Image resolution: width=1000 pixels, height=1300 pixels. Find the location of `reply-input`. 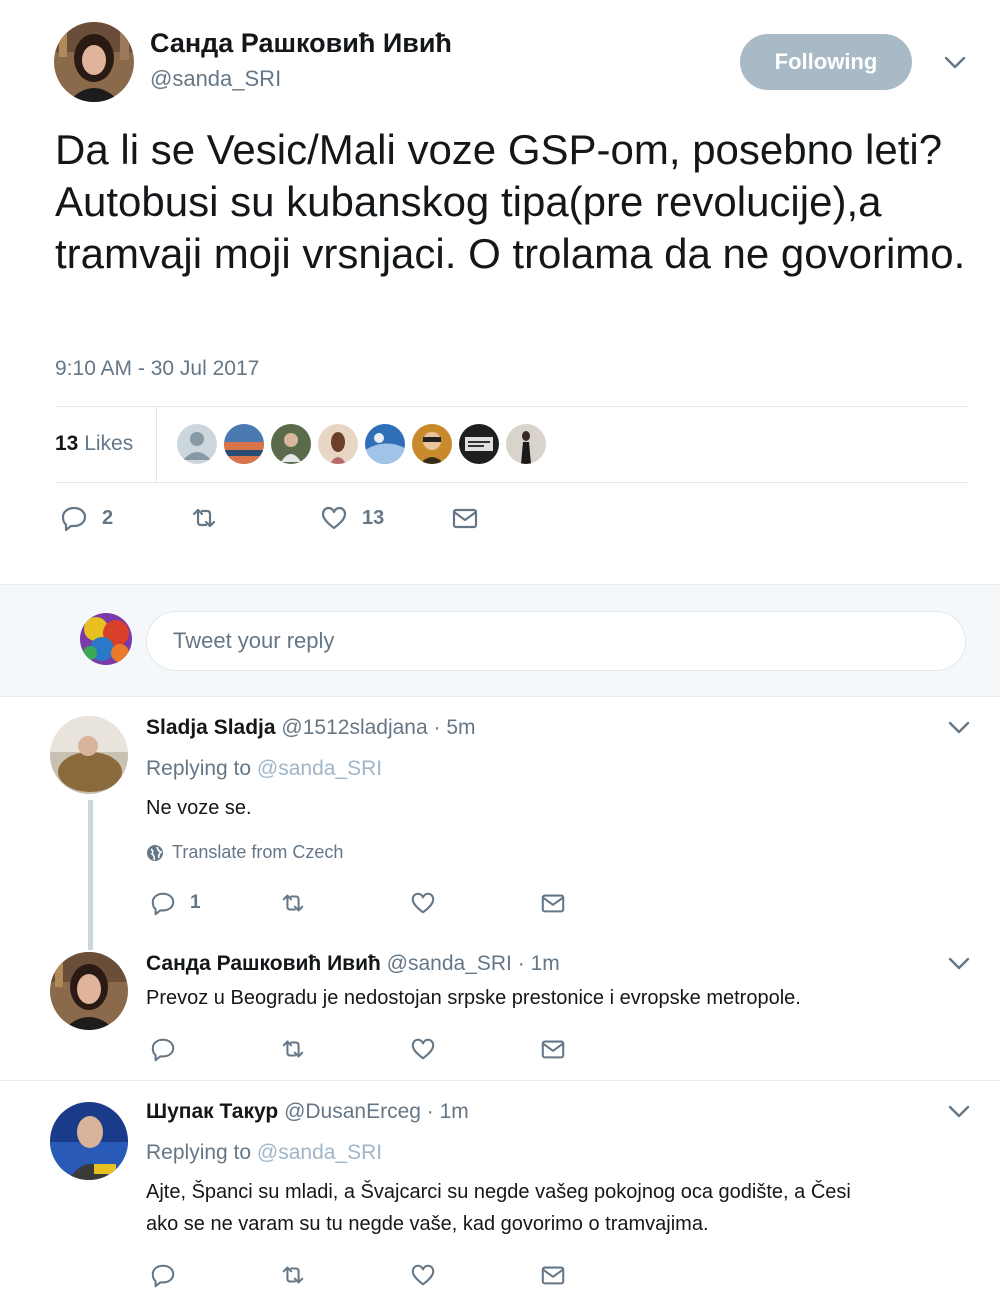

reply-input is located at coordinates (556, 641).